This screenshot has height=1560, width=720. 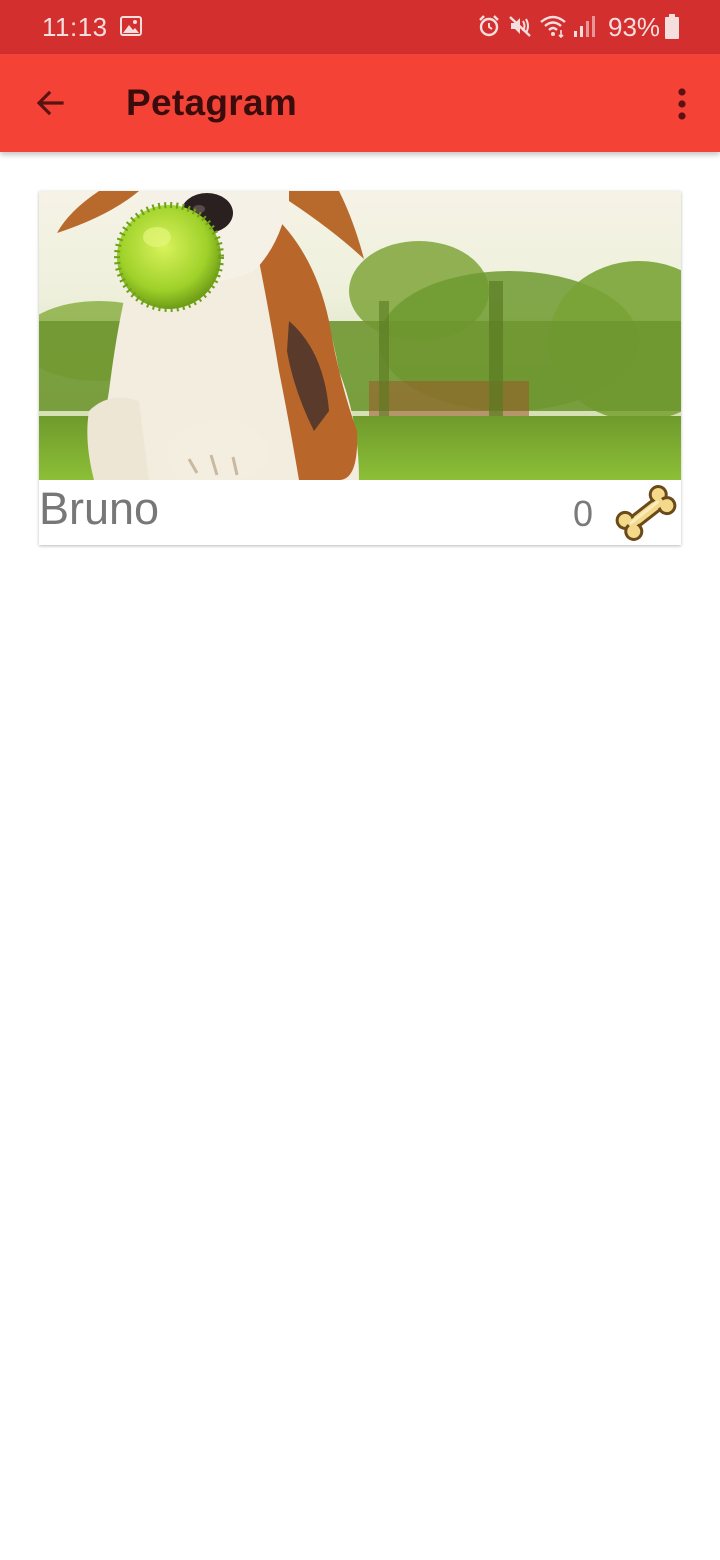 What do you see at coordinates (99, 508) in the screenshot?
I see `pet-name: Bruno` at bounding box center [99, 508].